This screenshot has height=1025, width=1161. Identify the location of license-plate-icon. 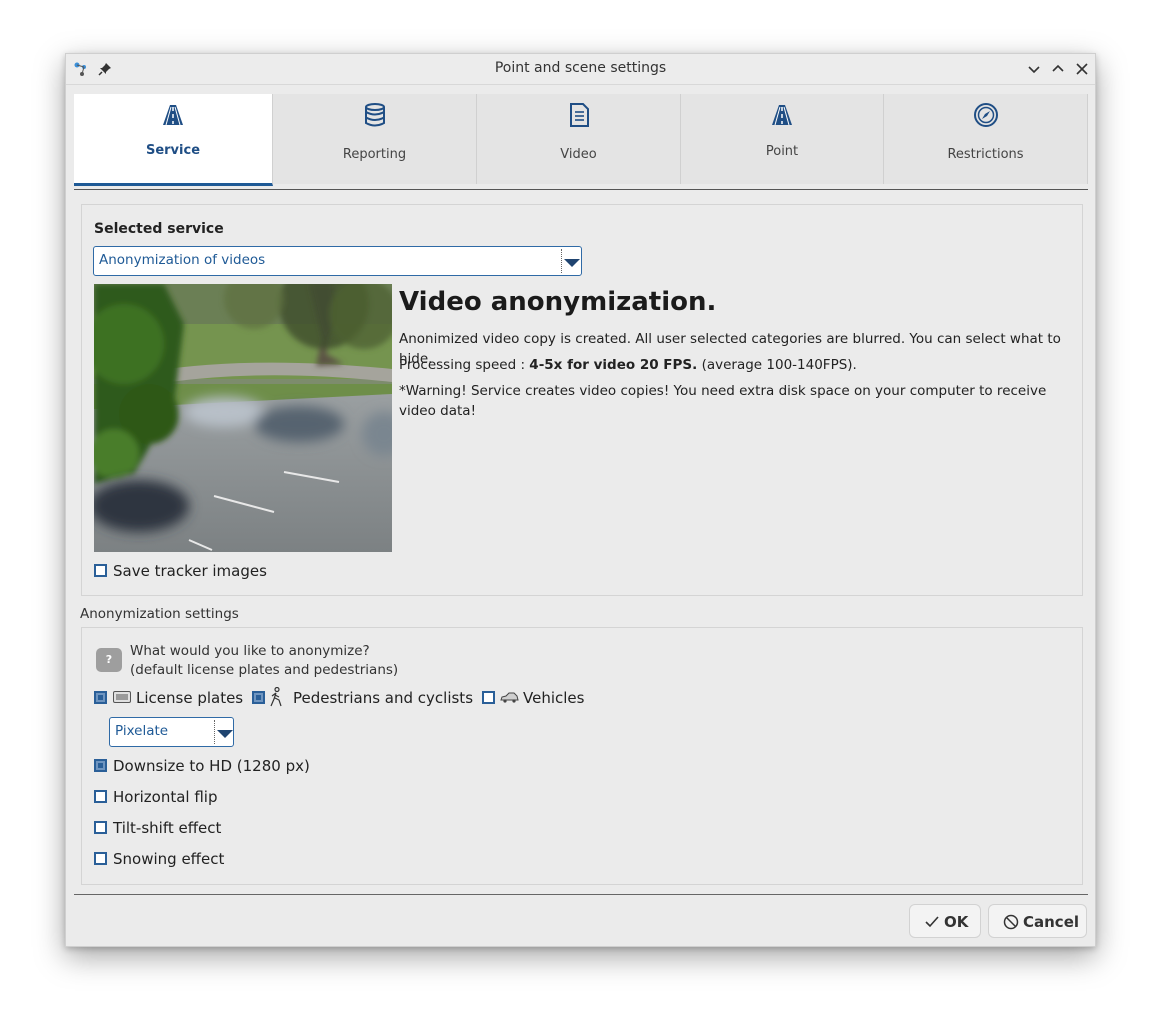
(122, 697).